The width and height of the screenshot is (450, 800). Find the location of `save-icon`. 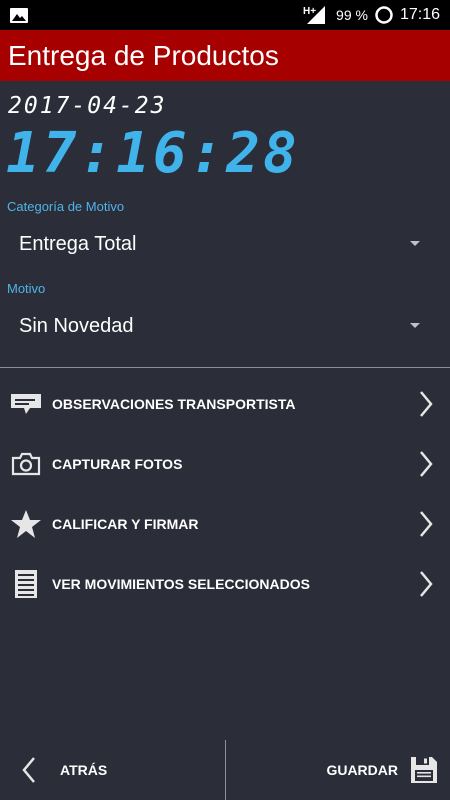

save-icon is located at coordinates (424, 770).